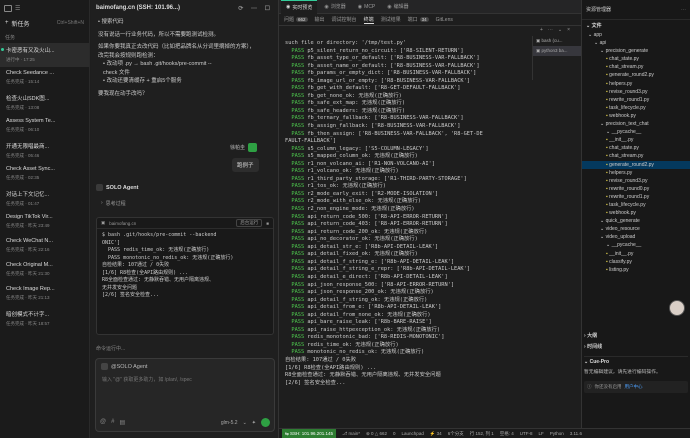  What do you see at coordinates (181, 380) in the screenshot?
I see `chat-input-placeholder: 输入 "@" 获取更多助力，如 /plan/, /spec` at bounding box center [181, 380].